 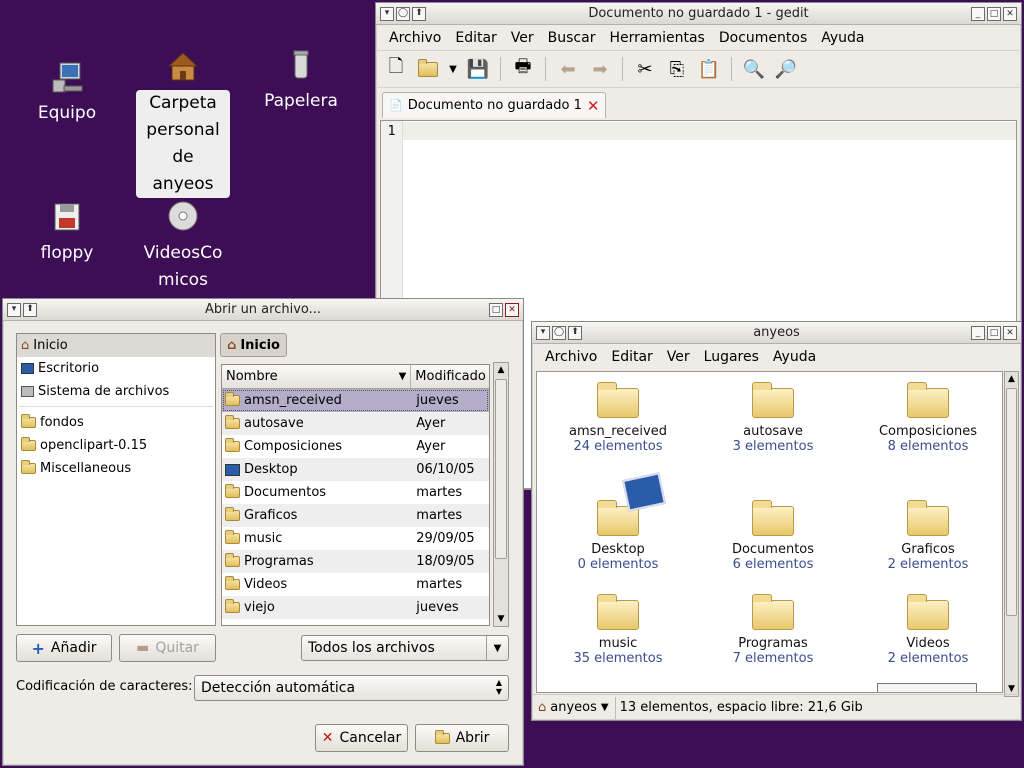 I want to click on folder-item: Composiciones 8 elementos, so click(x=927, y=418).